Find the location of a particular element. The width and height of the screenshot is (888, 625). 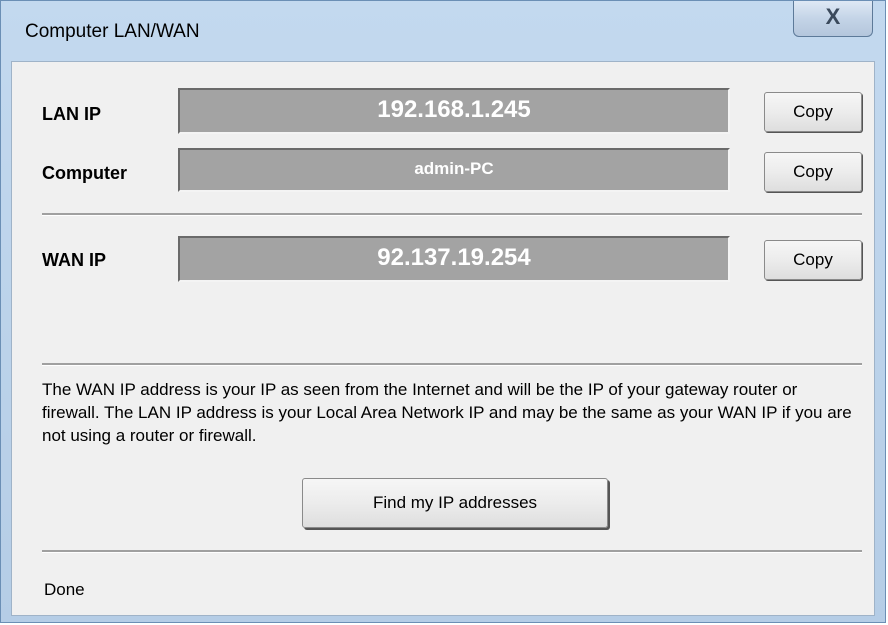

find-ip-addresses-button: Find my IP addresses is located at coordinates (455, 503).